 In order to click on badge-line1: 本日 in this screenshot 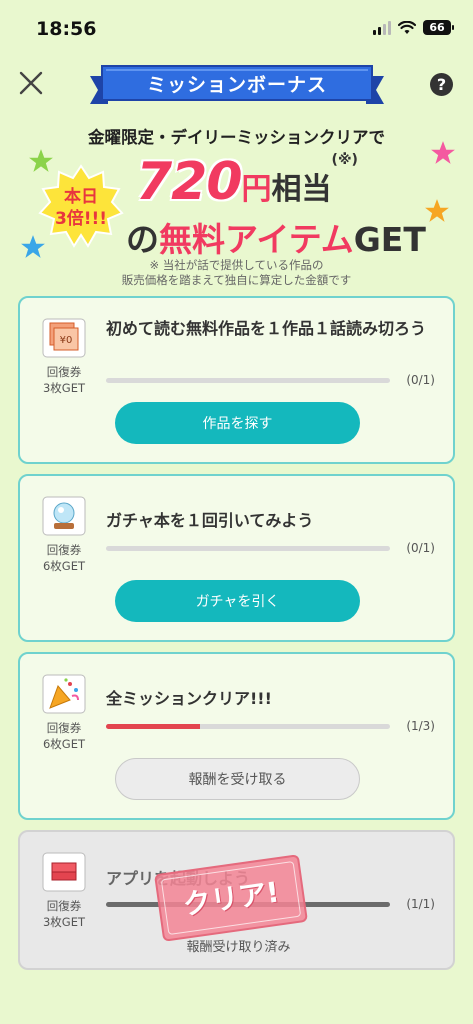, I will do `click(81, 197)`.